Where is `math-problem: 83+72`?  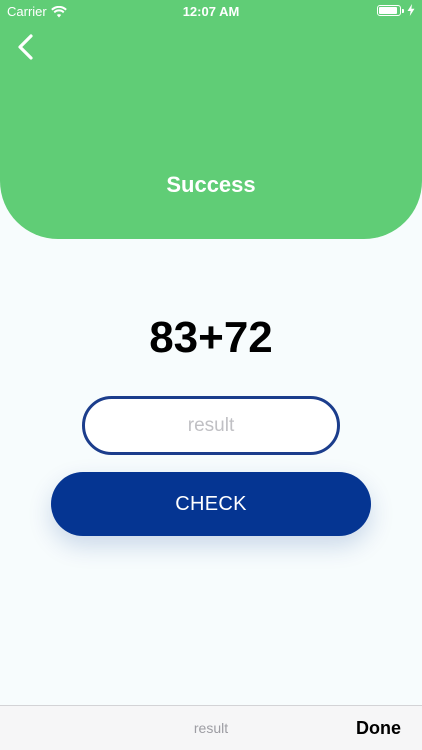
math-problem: 83+72 is located at coordinates (211, 337).